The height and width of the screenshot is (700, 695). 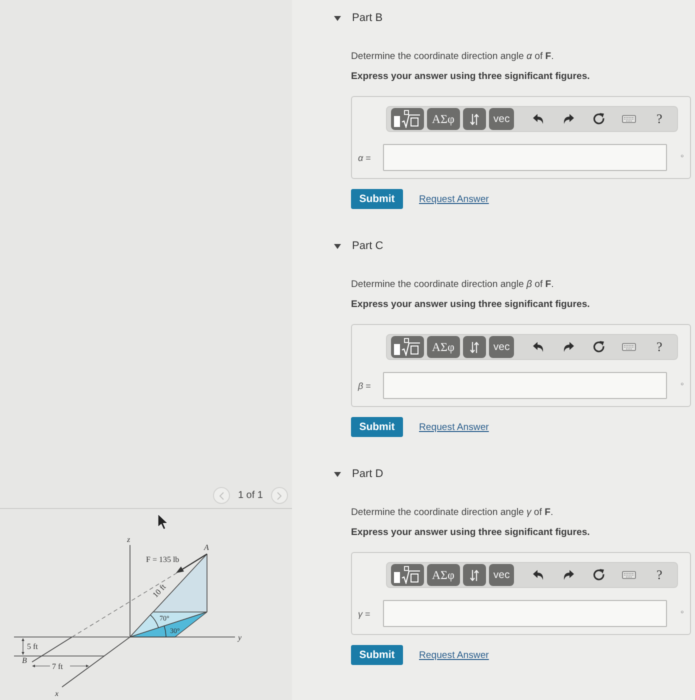 What do you see at coordinates (452, 513) in the screenshot?
I see `question-prompt: Determine the coordinate direction angle γ of F.` at bounding box center [452, 513].